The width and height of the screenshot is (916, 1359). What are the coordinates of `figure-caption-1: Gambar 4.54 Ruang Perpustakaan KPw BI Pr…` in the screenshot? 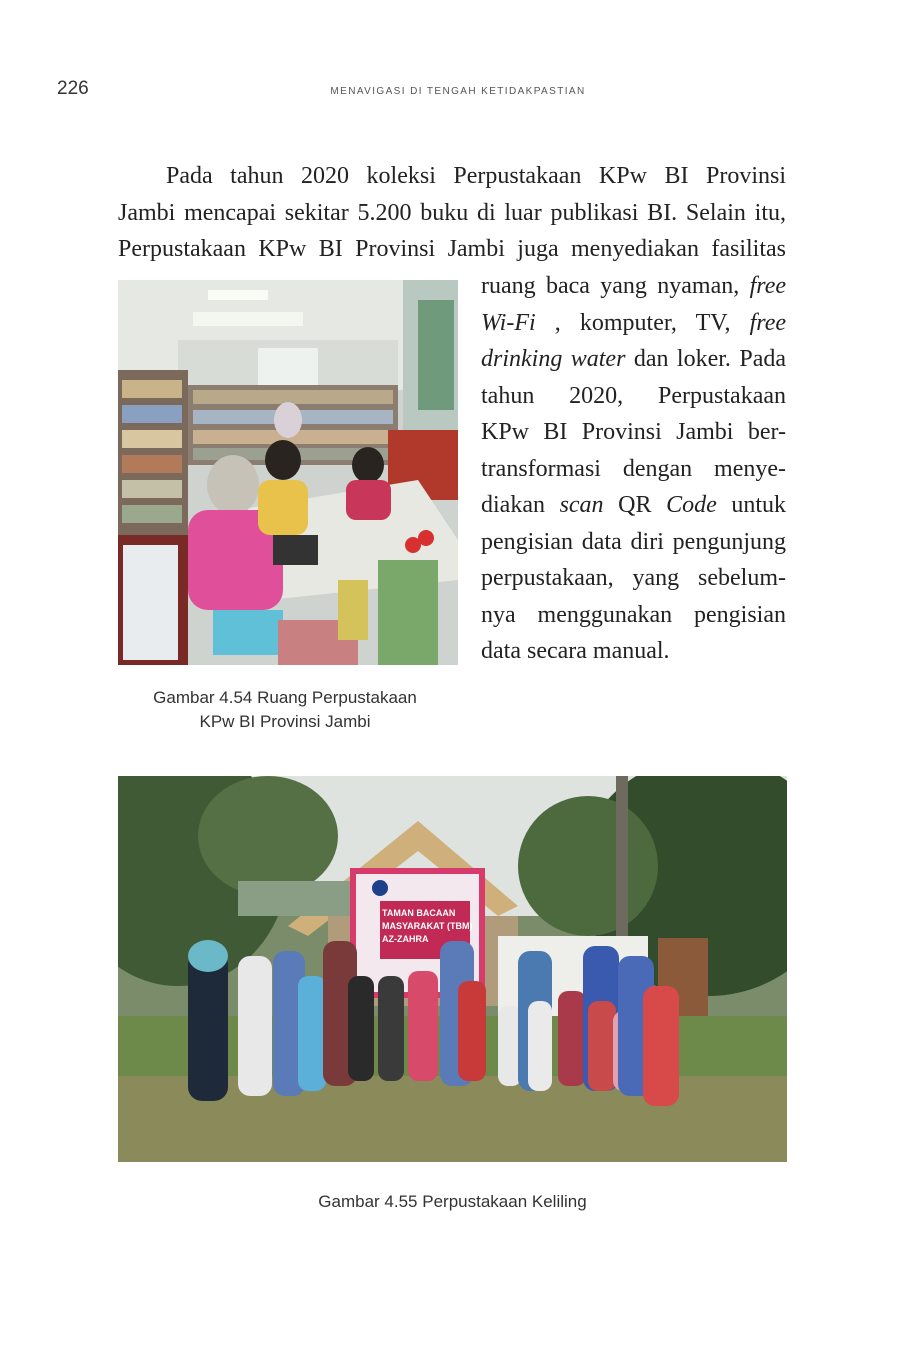 It's located at (285, 710).